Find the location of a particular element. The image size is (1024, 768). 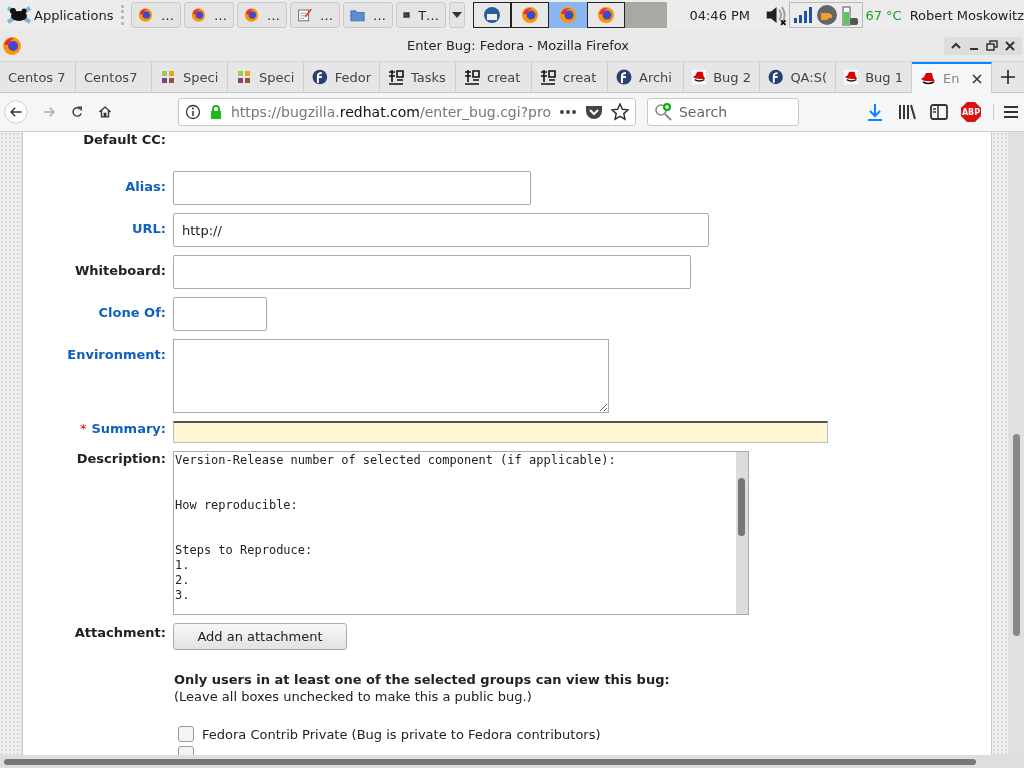

battery-icon is located at coordinates (850, 15).